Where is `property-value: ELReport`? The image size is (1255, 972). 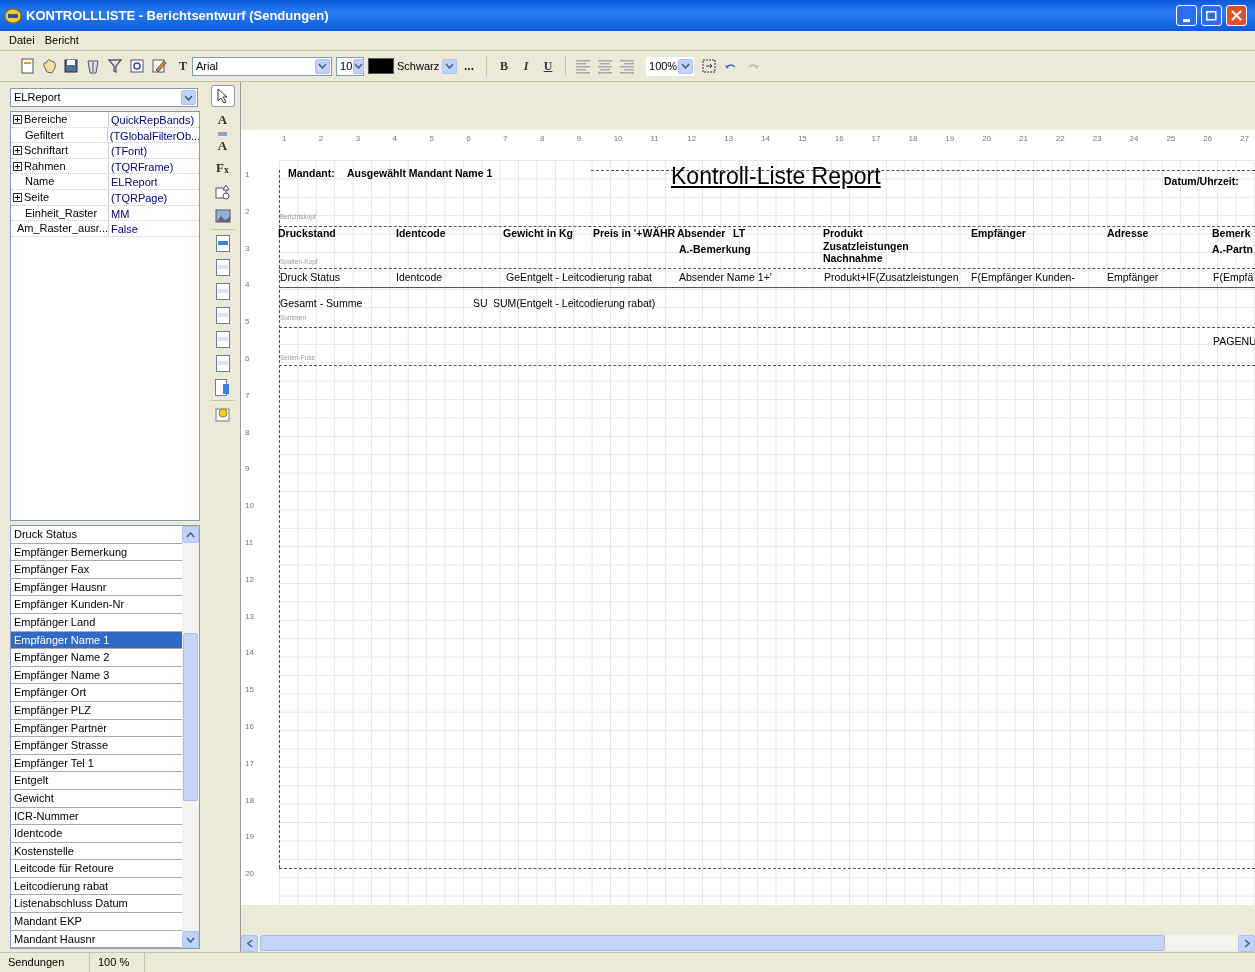
property-value: ELReport is located at coordinates (133, 181).